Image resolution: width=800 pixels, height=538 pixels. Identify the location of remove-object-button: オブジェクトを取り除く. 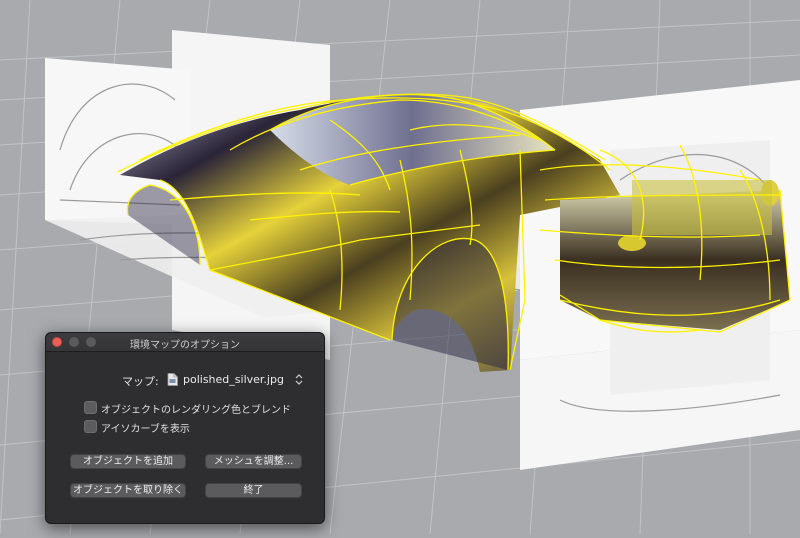
(128, 490).